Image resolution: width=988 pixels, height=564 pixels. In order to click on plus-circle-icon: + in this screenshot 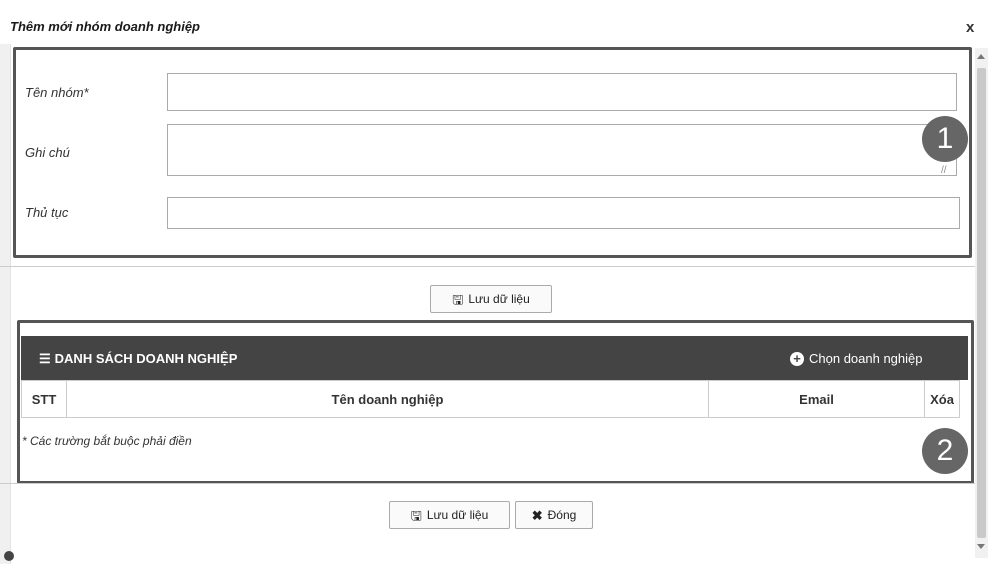, I will do `click(797, 359)`.